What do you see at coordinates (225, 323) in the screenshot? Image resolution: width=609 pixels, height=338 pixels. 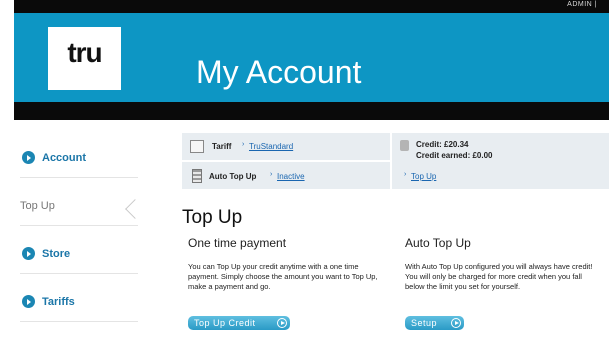 I see `button-label: Top Up Credit` at bounding box center [225, 323].